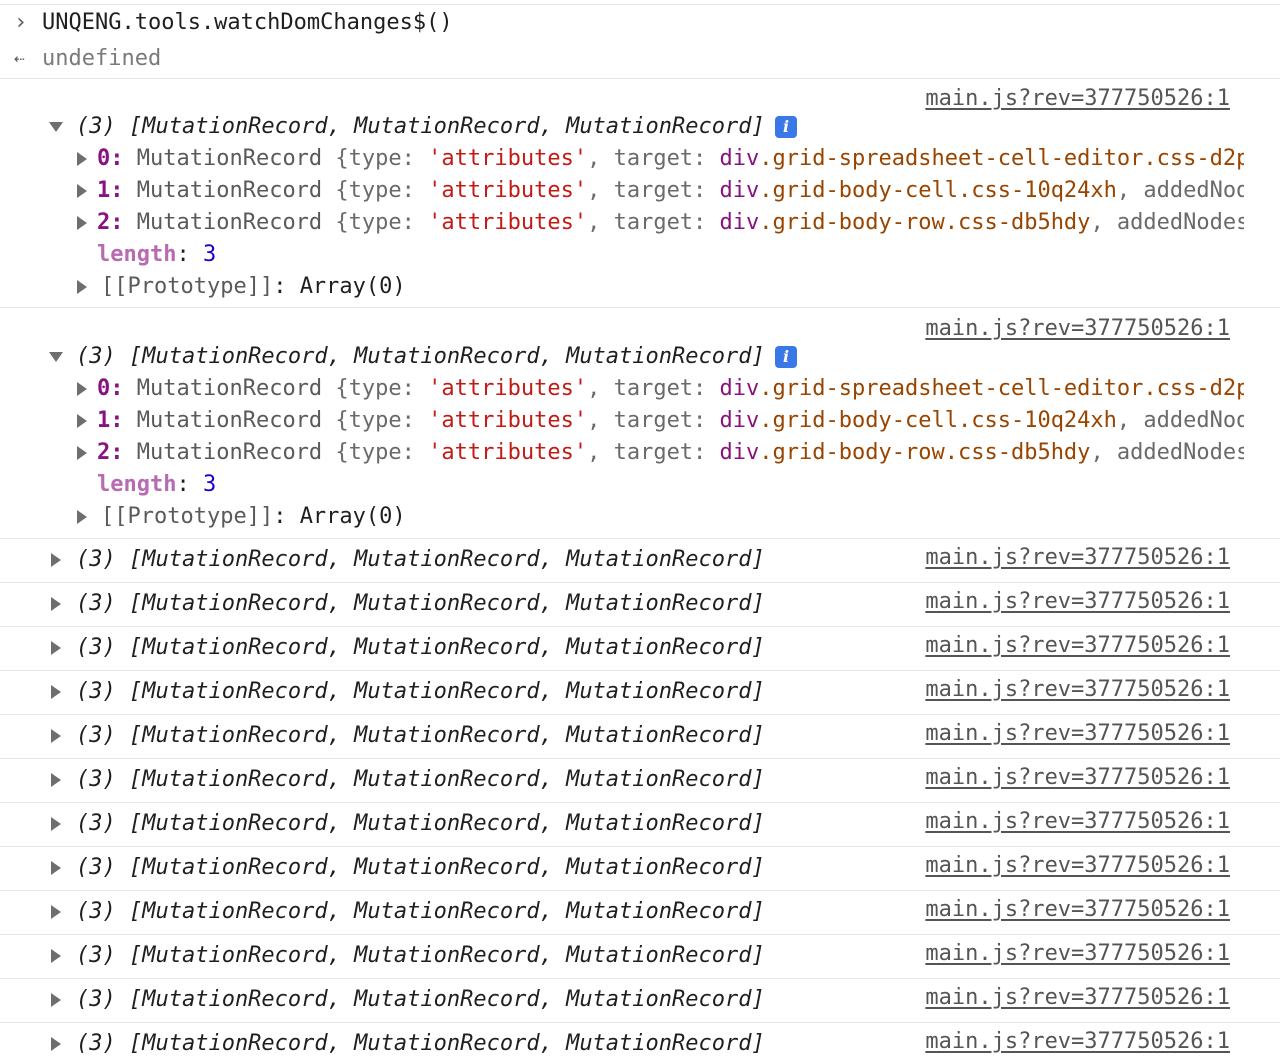 The width and height of the screenshot is (1280, 1064). Describe the element at coordinates (19, 58) in the screenshot. I see `return-arrow-icon: ⇠` at that location.